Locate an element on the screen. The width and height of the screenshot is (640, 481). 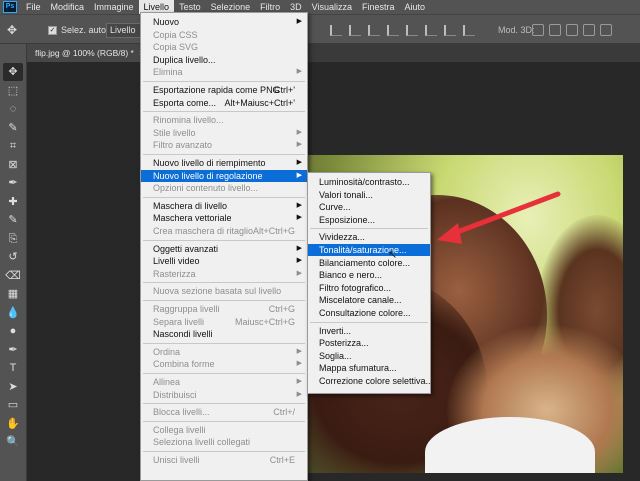
menu-item-livelli-video: Livelli video ▶ is located at coordinates (224, 261).